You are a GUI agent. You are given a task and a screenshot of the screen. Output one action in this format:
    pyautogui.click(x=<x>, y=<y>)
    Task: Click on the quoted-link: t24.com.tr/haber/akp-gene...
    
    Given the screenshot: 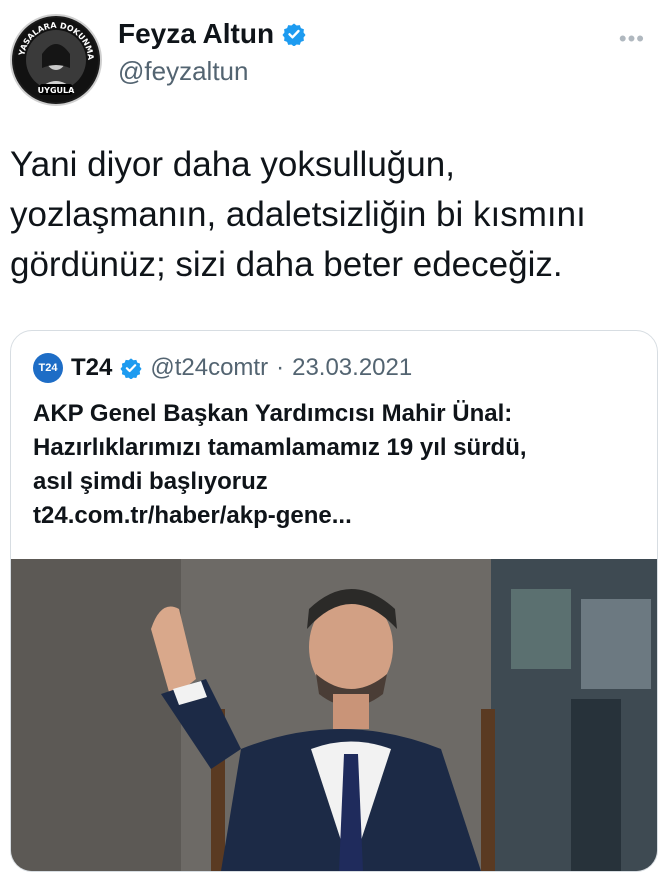 What is the action you would take?
    pyautogui.click(x=338, y=516)
    